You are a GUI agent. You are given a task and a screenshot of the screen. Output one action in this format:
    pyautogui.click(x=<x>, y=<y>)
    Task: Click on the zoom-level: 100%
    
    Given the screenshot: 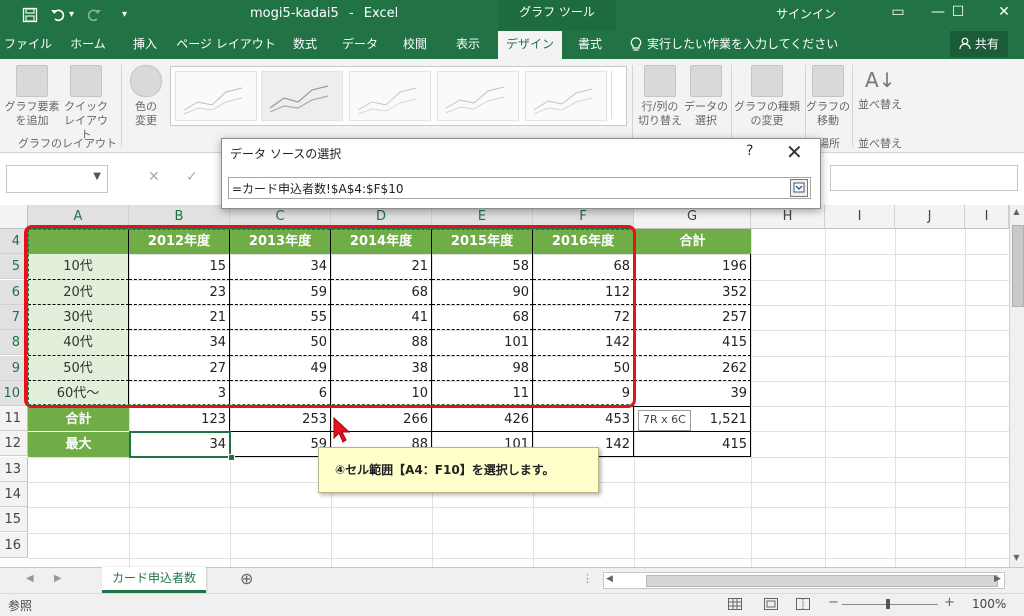 What is the action you would take?
    pyautogui.click(x=989, y=604)
    